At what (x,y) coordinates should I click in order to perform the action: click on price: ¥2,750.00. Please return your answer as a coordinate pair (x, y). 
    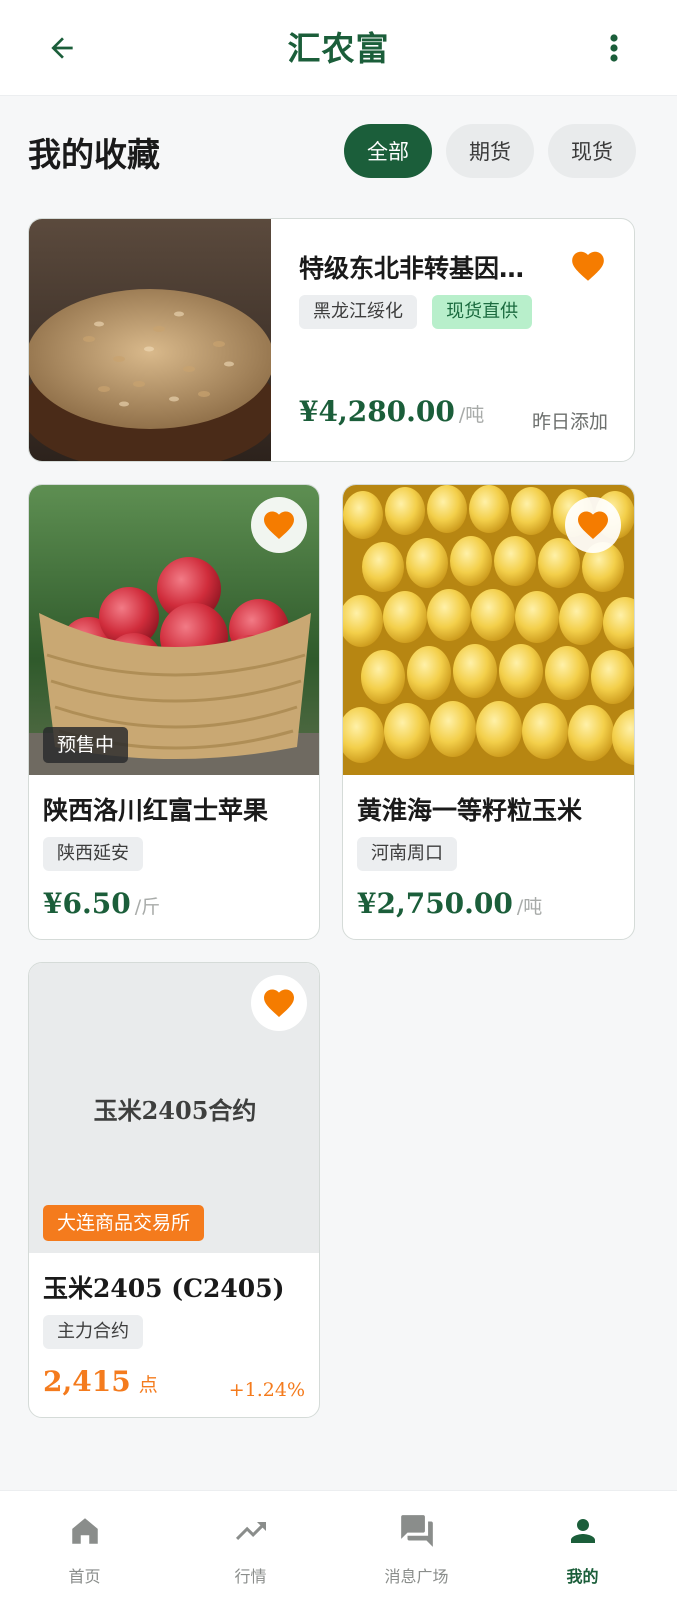
    Looking at the image, I should click on (435, 903).